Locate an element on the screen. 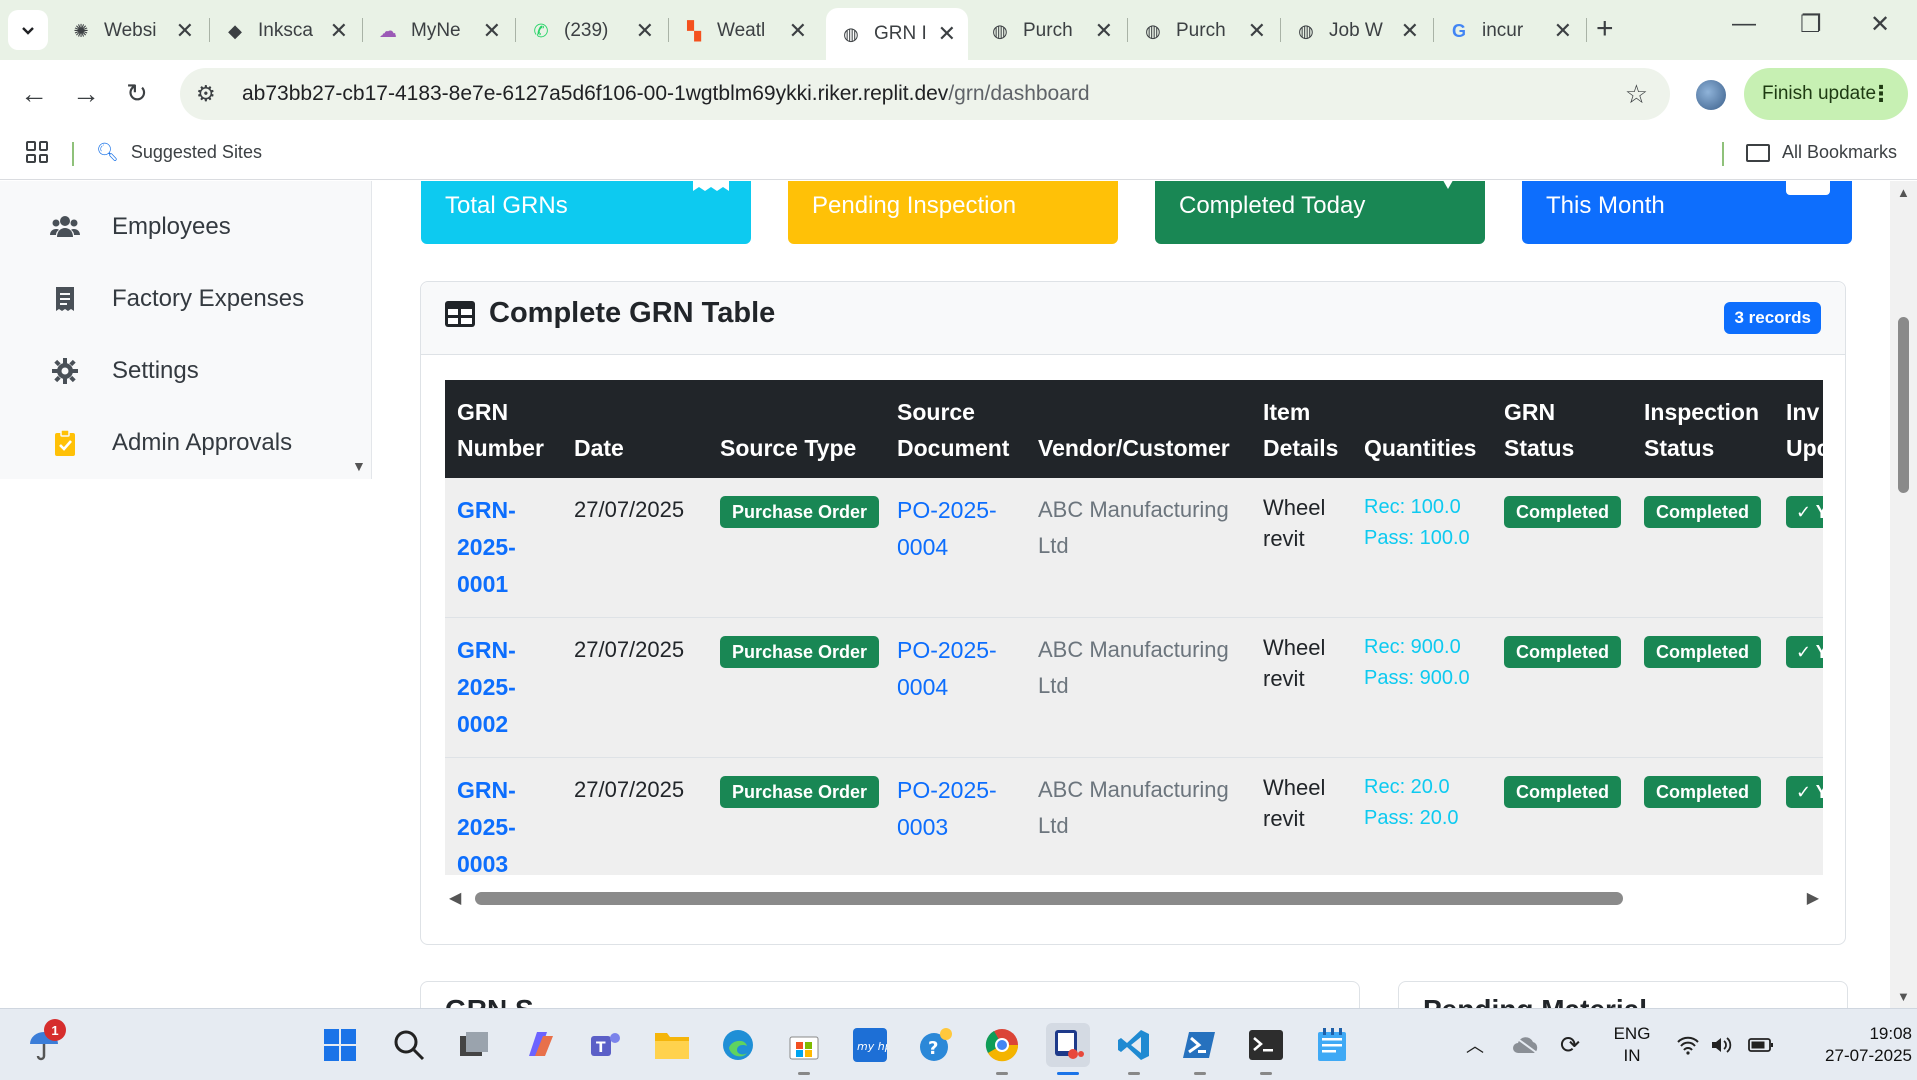  browser-tab: ✆ (239) ✕ is located at coordinates (591, 31).